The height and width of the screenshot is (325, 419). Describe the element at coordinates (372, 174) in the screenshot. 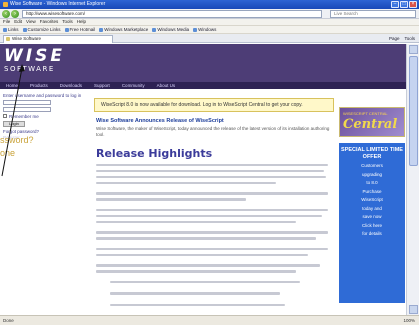

I see `promo-line: upgrading` at that location.